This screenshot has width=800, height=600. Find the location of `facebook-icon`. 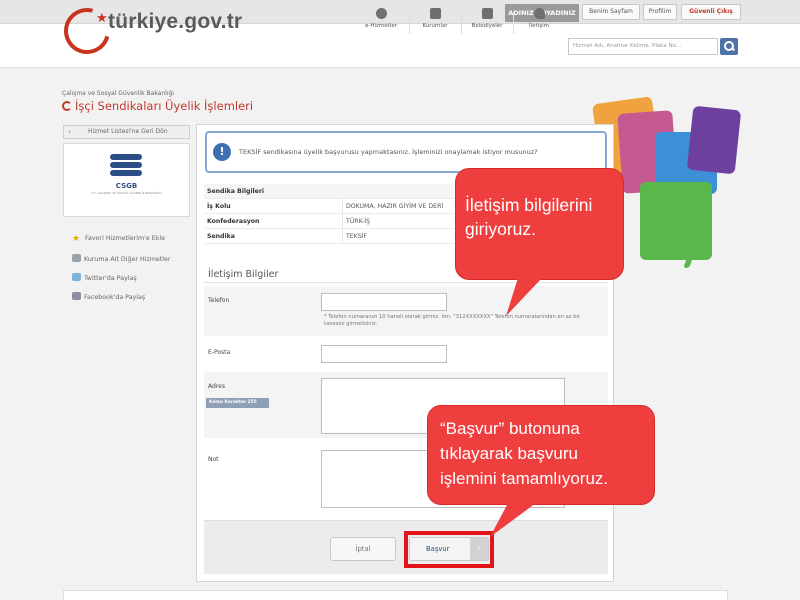

facebook-icon is located at coordinates (76, 296).